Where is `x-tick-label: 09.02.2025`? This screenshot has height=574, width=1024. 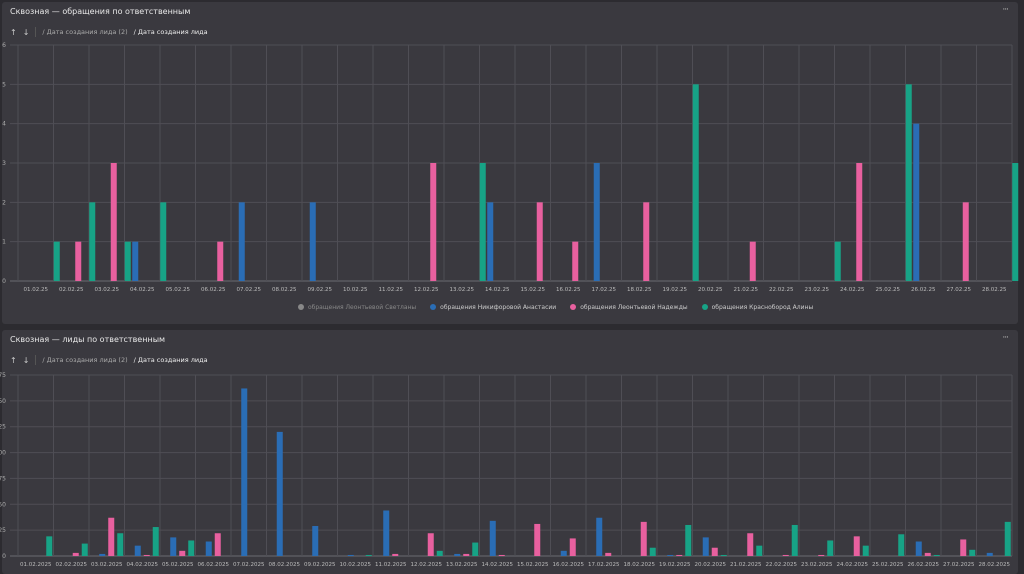
x-tick-label: 09.02.2025 is located at coordinates (320, 565).